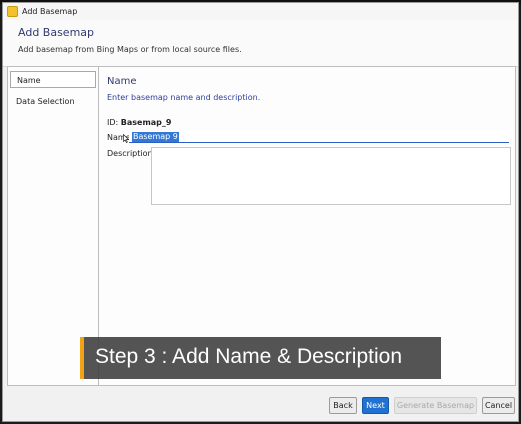 This screenshot has width=521, height=424. Describe the element at coordinates (260, 12) in the screenshot. I see `title-bar: Add Basemap` at that location.